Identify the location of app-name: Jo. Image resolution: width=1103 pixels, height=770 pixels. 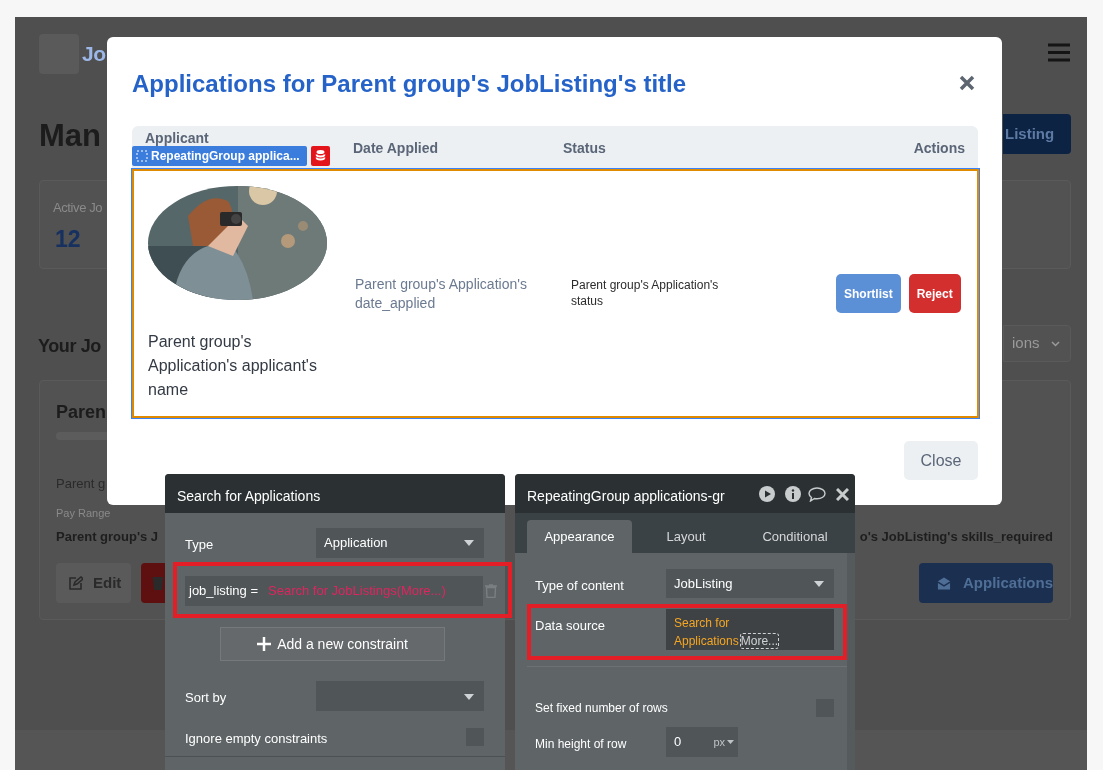
(94, 54).